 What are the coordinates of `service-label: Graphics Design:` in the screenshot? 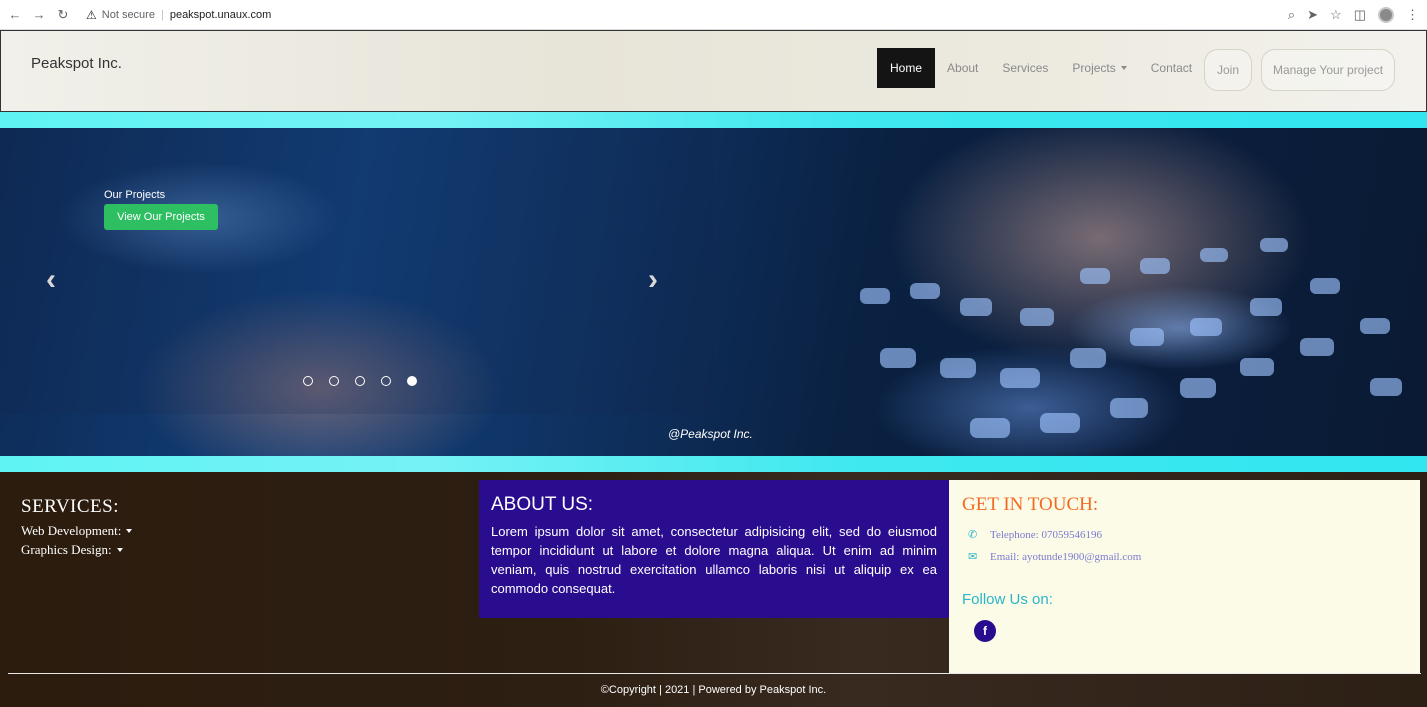 It's located at (66, 549).